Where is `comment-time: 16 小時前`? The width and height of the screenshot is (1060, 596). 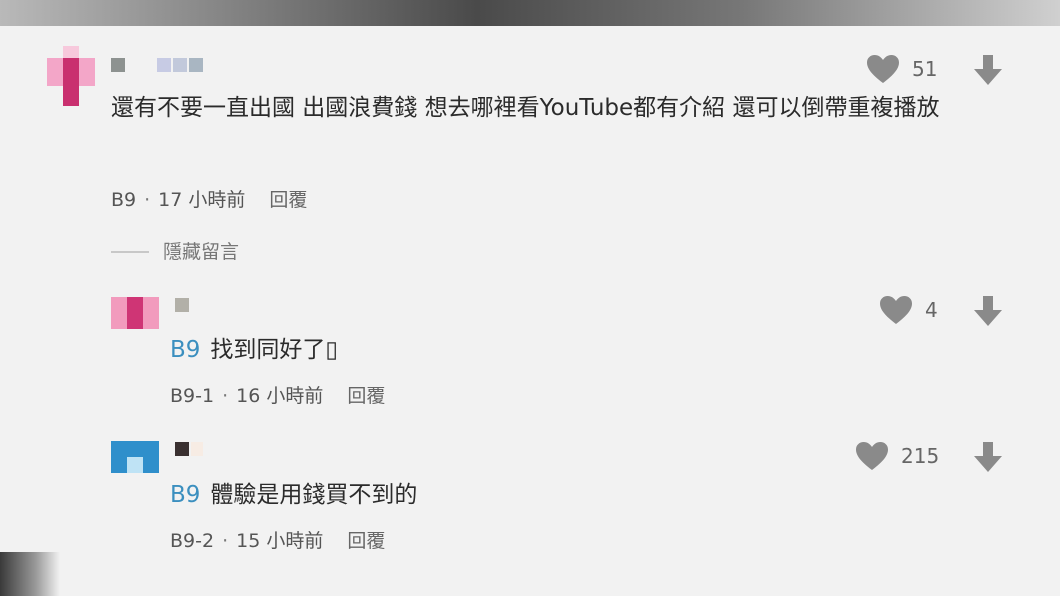 comment-time: 16 小時前 is located at coordinates (280, 396).